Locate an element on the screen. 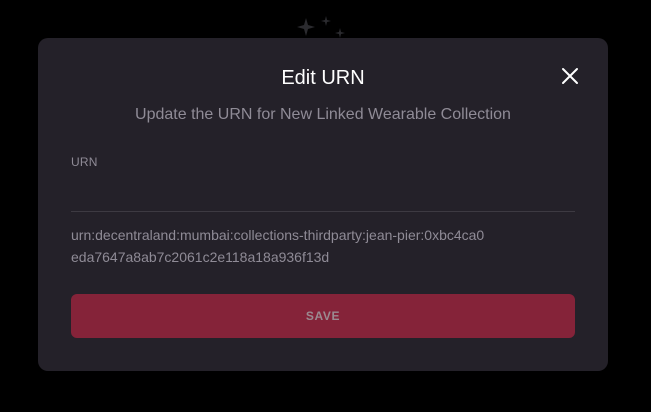 The image size is (651, 412). urn-field-label: URN is located at coordinates (84, 162).